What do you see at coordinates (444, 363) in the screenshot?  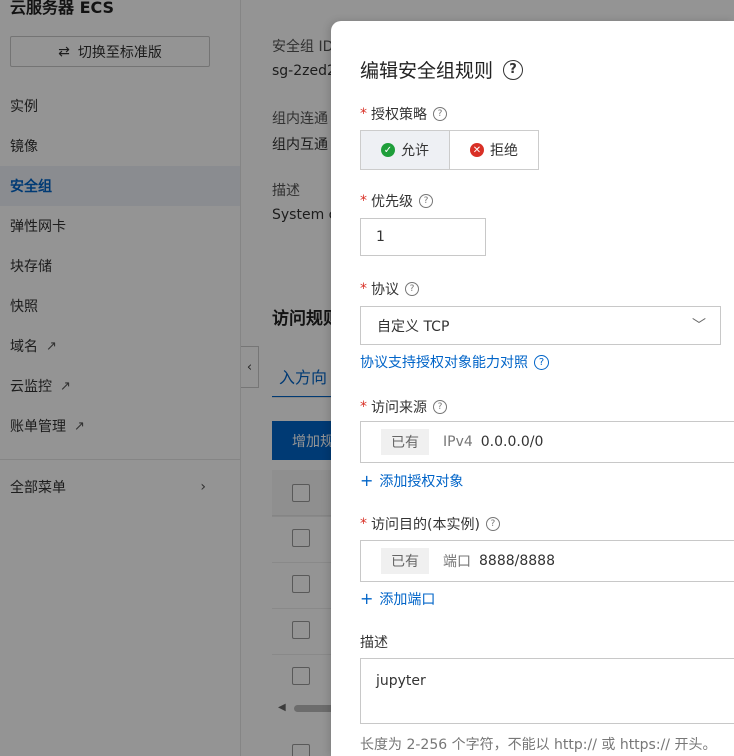 I see `protocol-capability-link-text: 协议支持授权对象能力对照` at bounding box center [444, 363].